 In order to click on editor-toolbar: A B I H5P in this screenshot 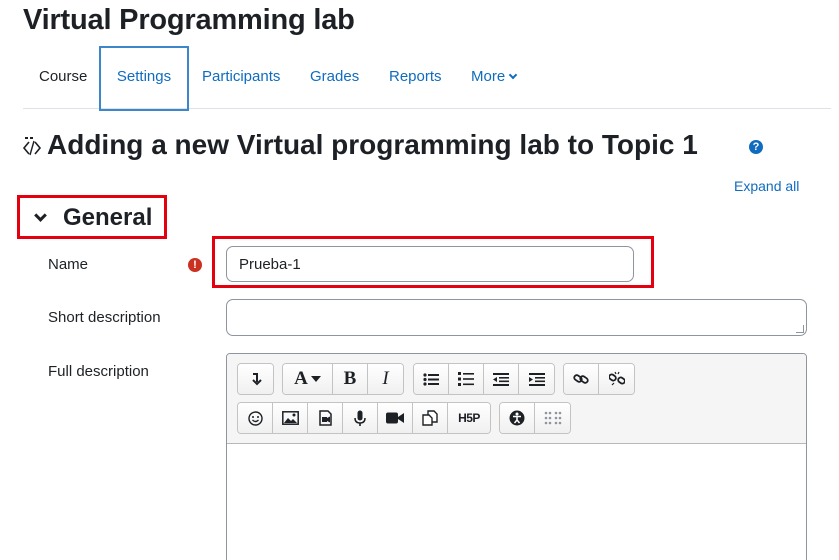, I will do `click(516, 399)`.